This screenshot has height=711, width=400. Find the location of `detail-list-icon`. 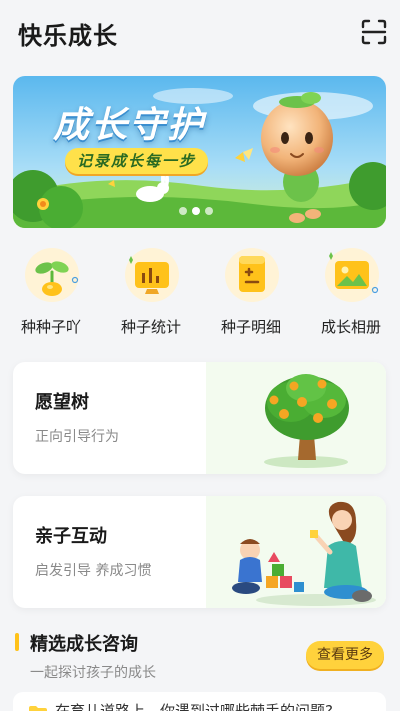

detail-list-icon is located at coordinates (252, 275).